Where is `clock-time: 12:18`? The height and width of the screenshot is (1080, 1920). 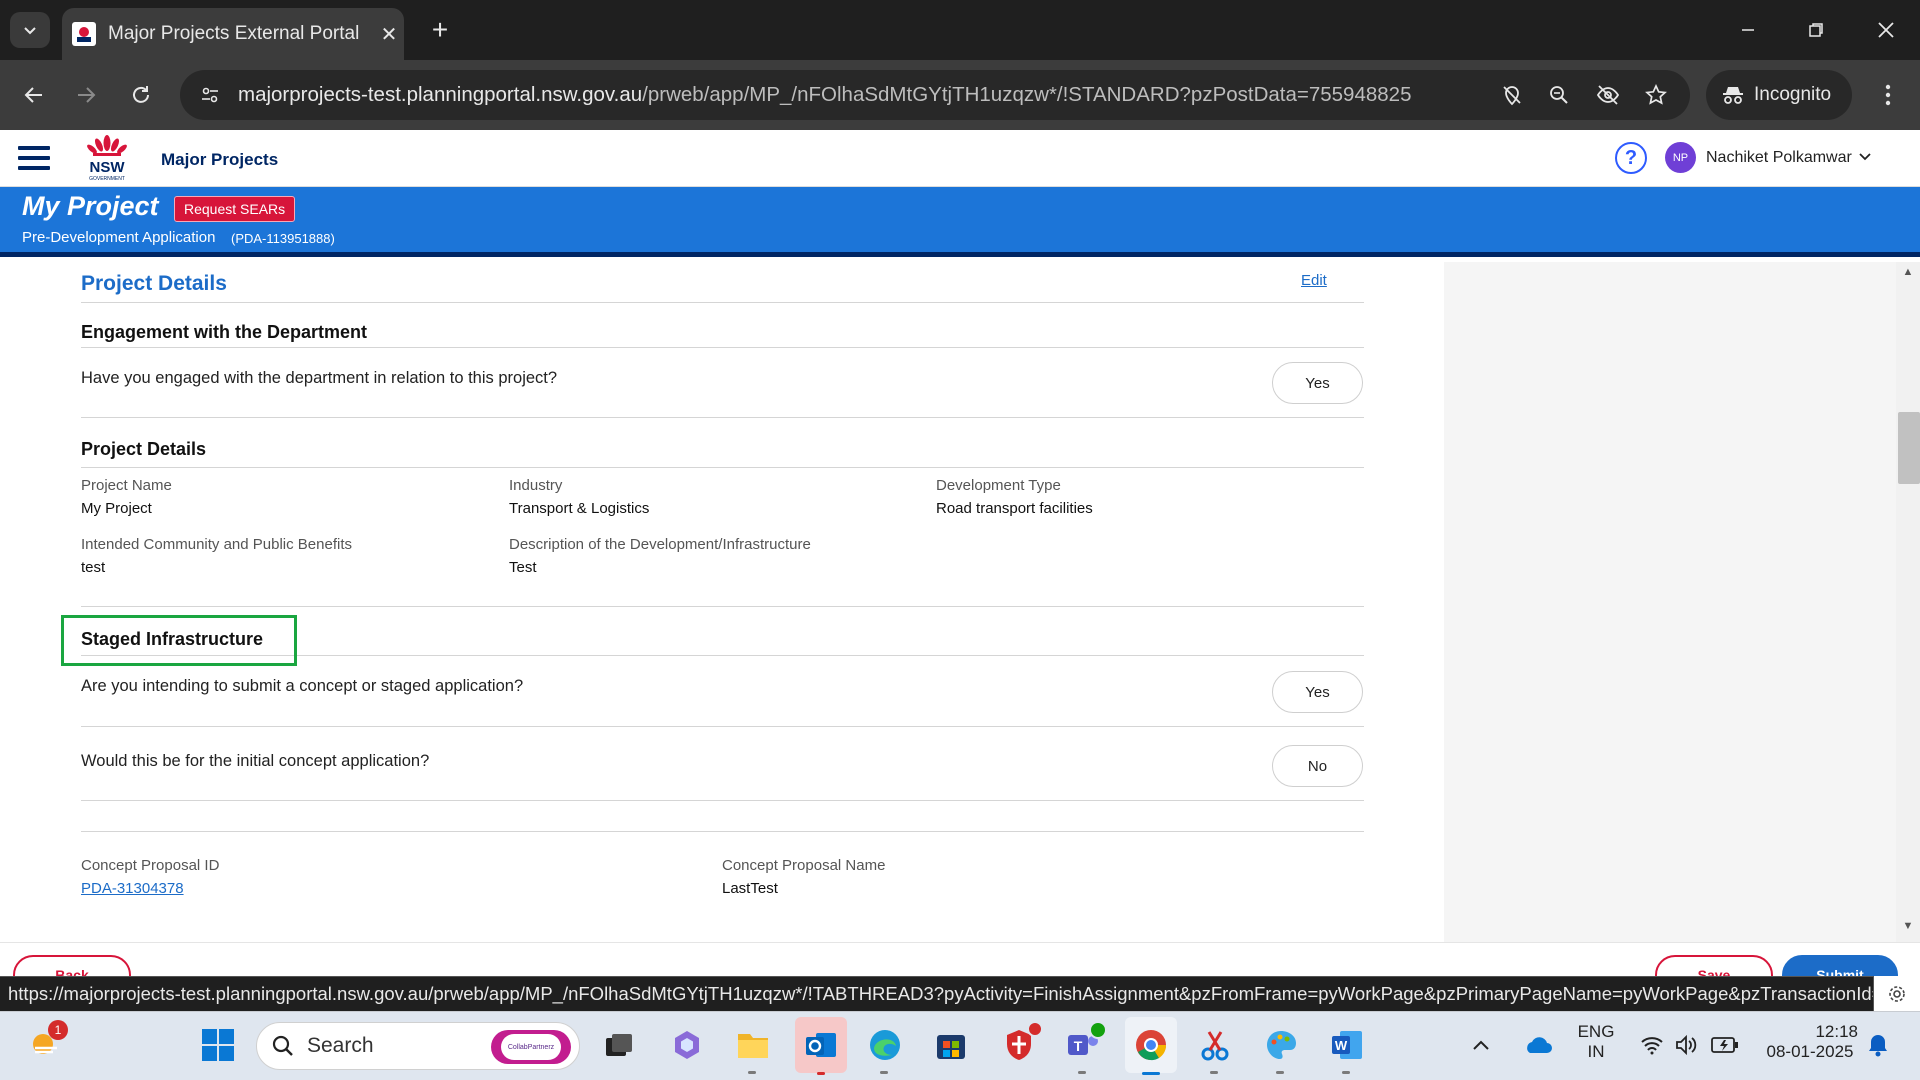 clock-time: 12:18 is located at coordinates (1836, 1031).